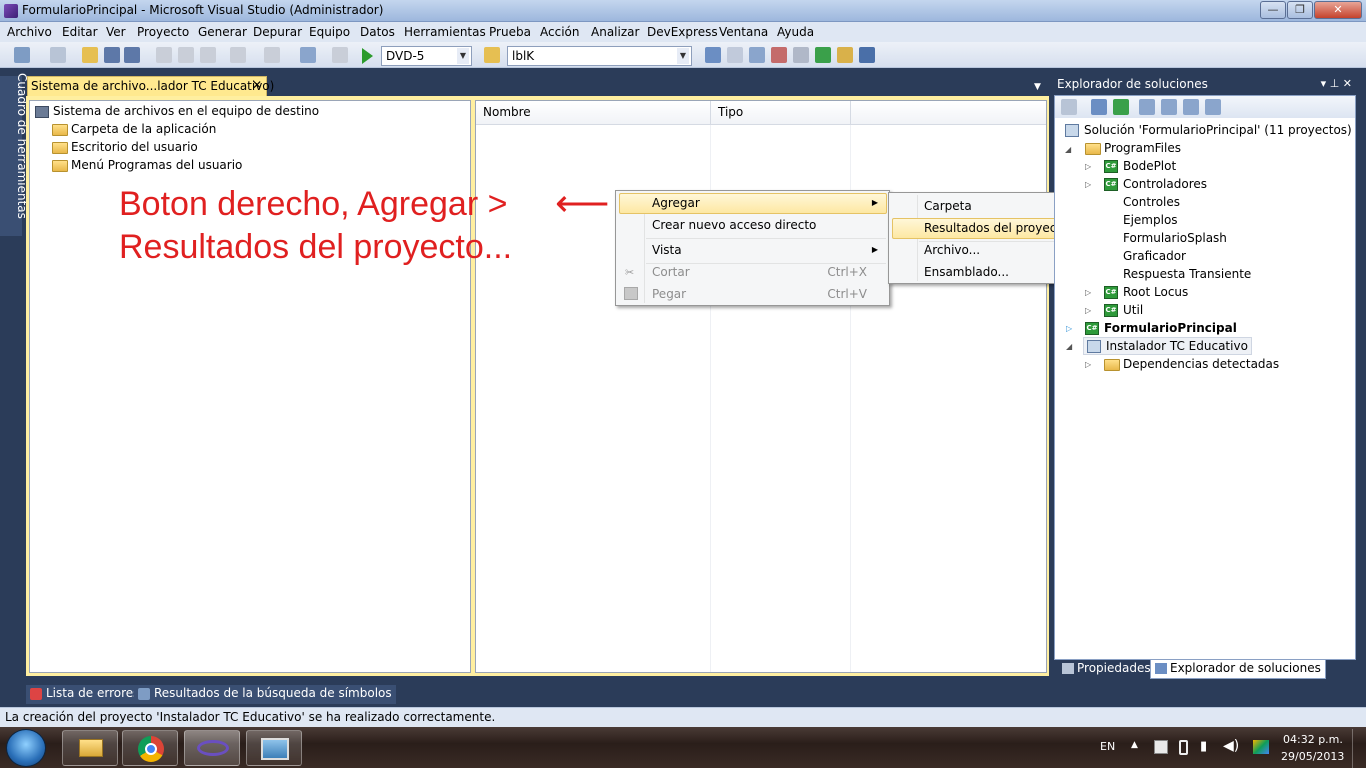 The width and height of the screenshot is (1366, 768). Describe the element at coordinates (779, 55) in the screenshot. I see `toolbox-icon` at that location.